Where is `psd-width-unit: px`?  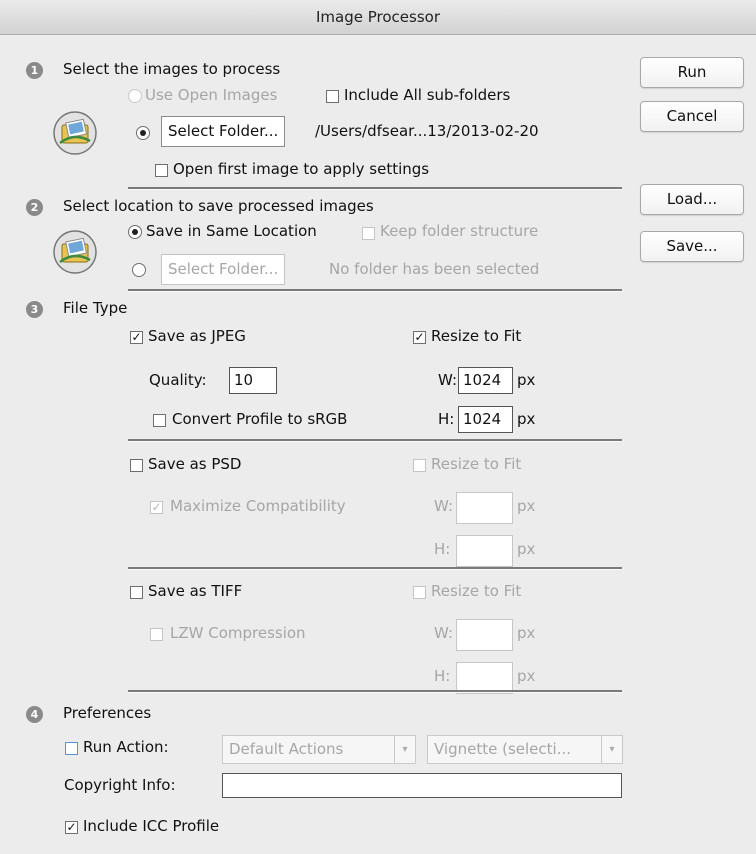 psd-width-unit: px is located at coordinates (526, 506).